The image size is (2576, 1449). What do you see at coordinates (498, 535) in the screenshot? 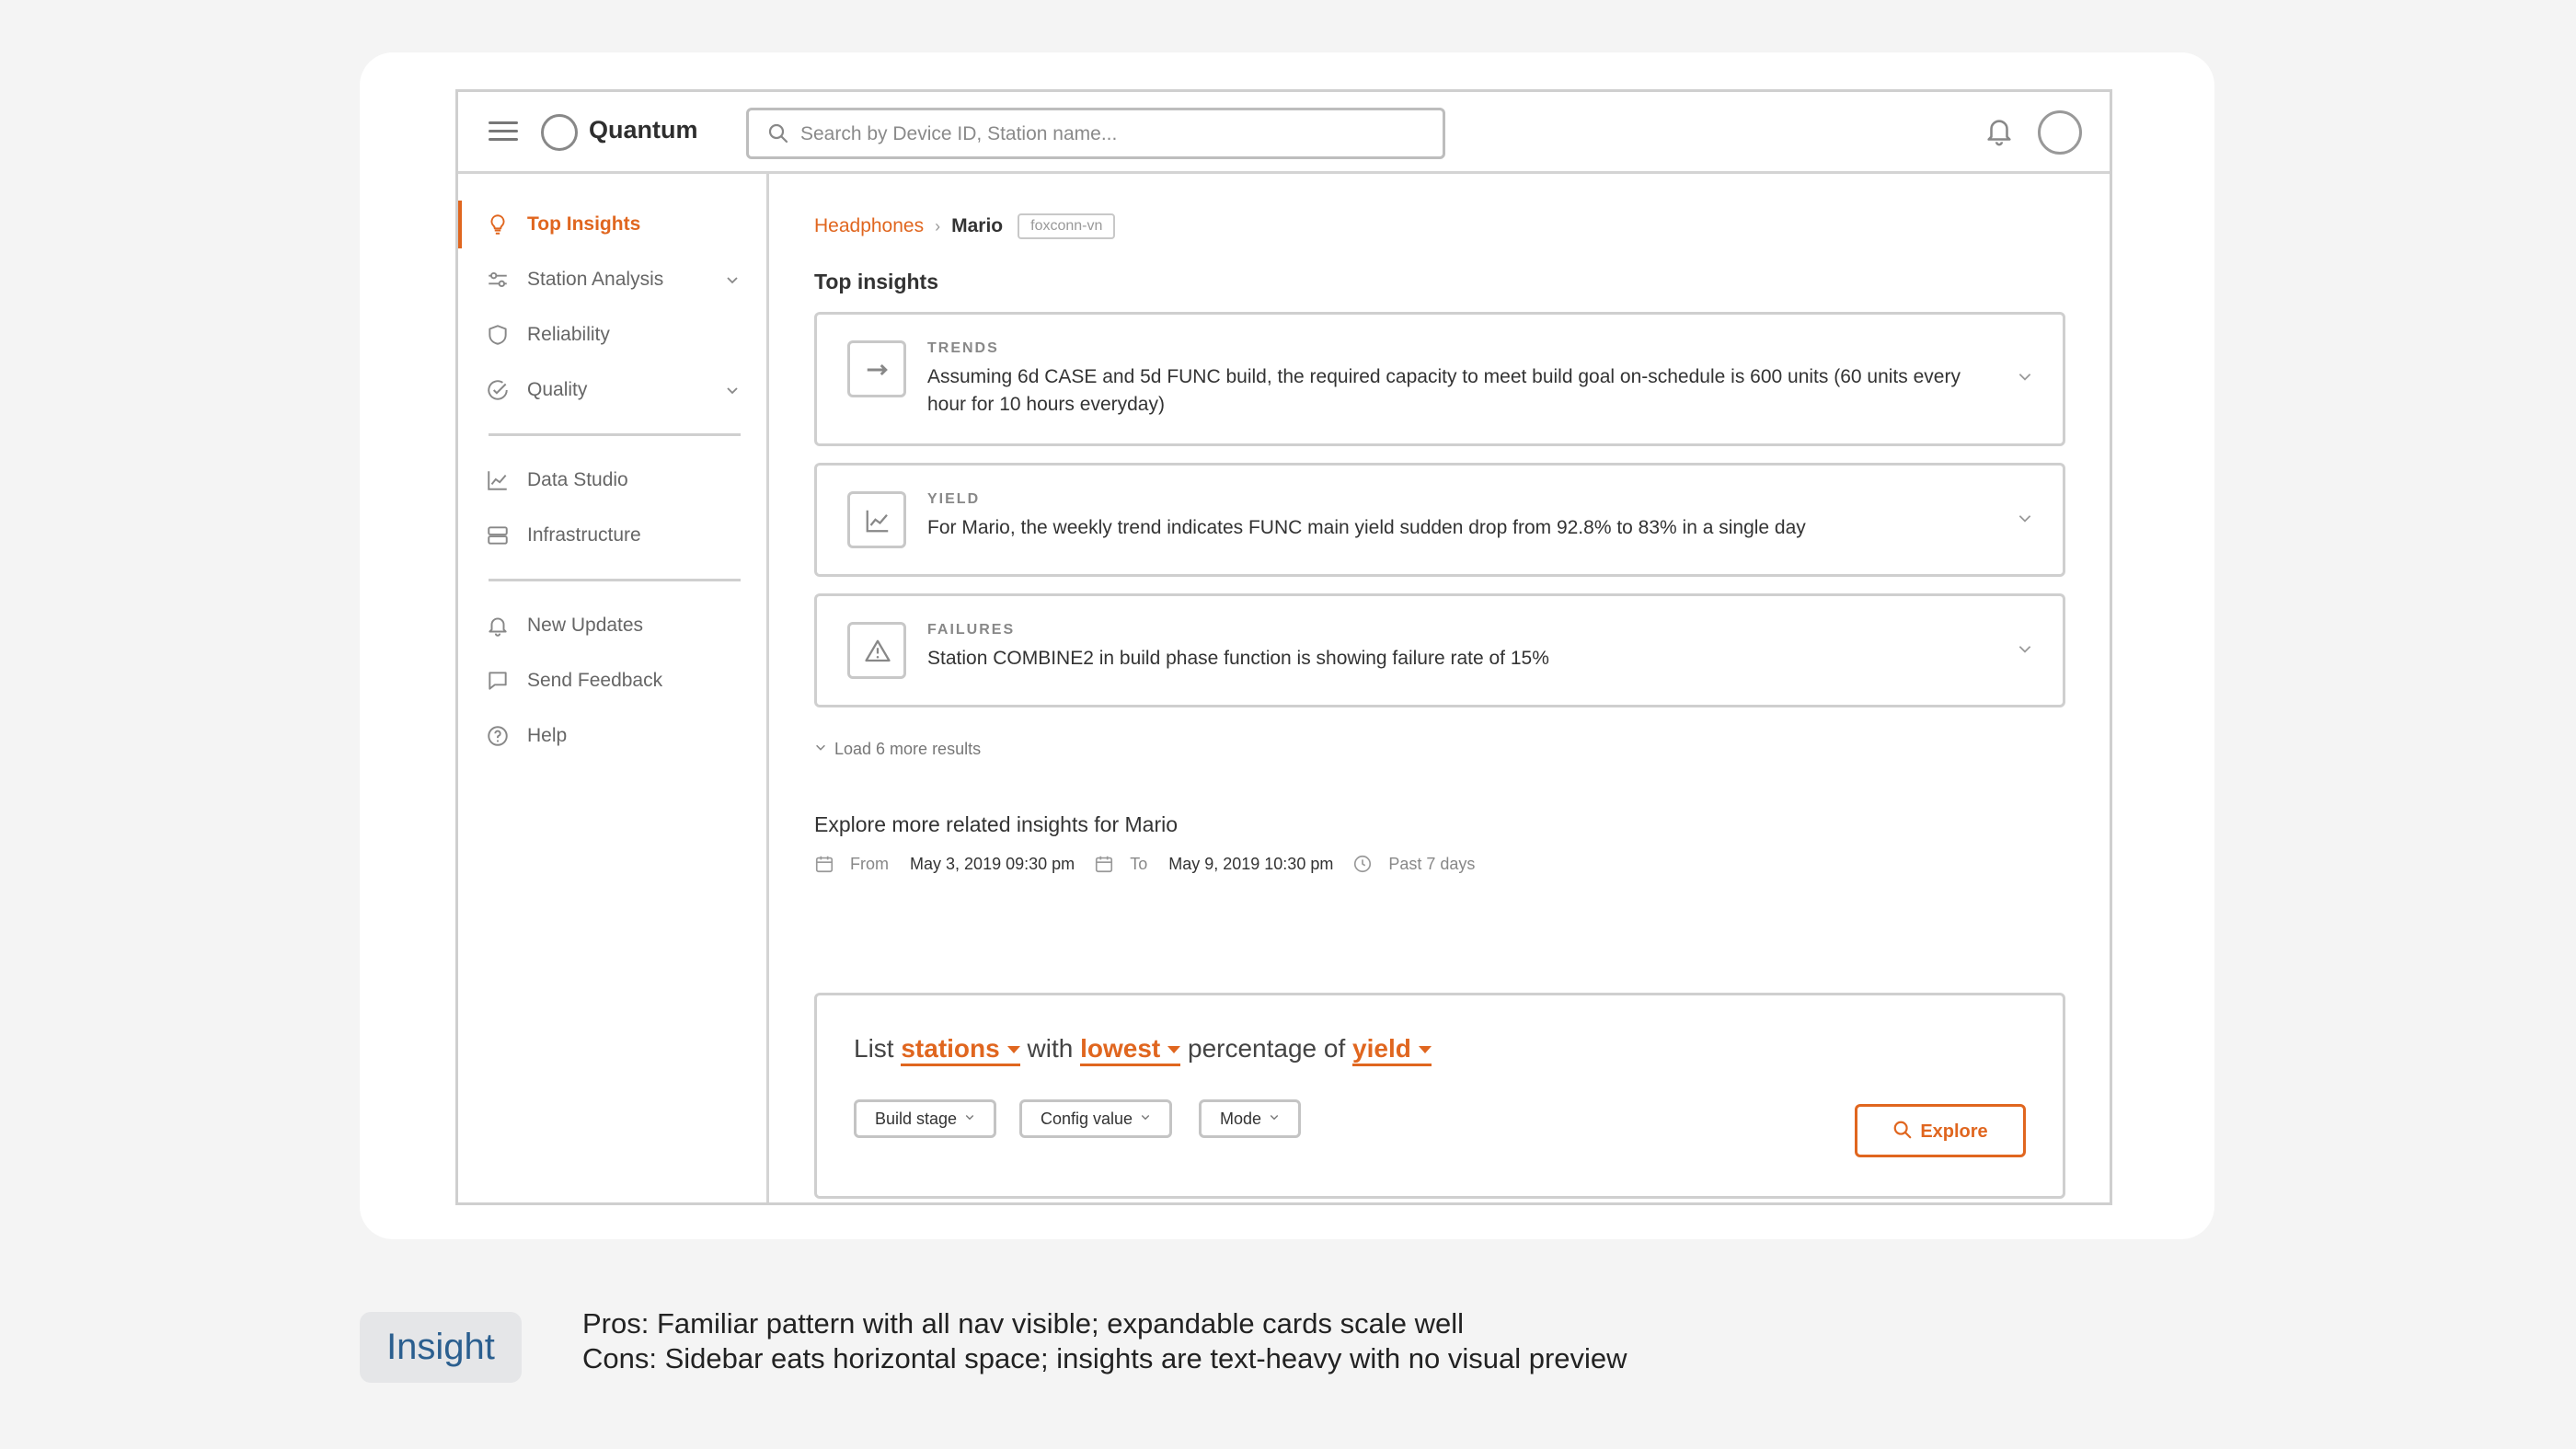
I see `server-icon` at bounding box center [498, 535].